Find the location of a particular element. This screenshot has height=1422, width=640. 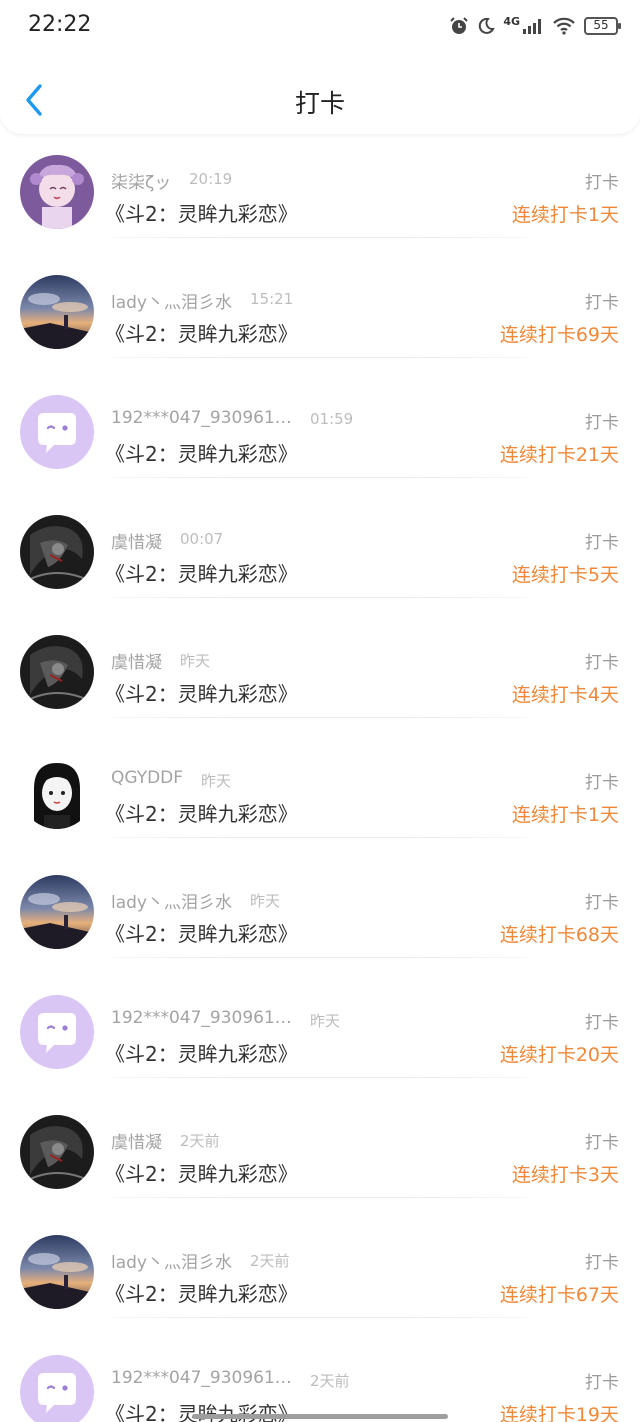

checkin-row: lady丶灬泪彡水 昨天《斗2：灵眸九彩恋》 打卡连续打卡68天 is located at coordinates (320, 898).